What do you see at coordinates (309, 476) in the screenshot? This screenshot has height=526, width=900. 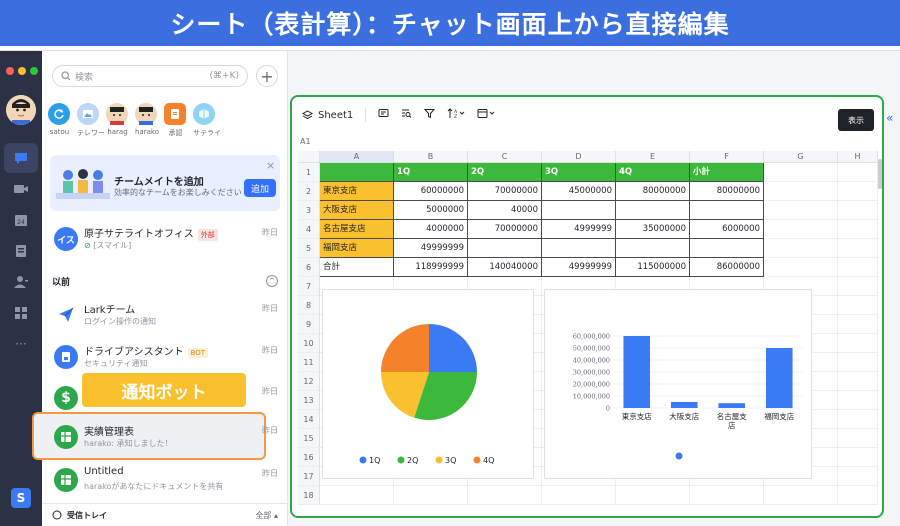 I see `row-header: 17` at bounding box center [309, 476].